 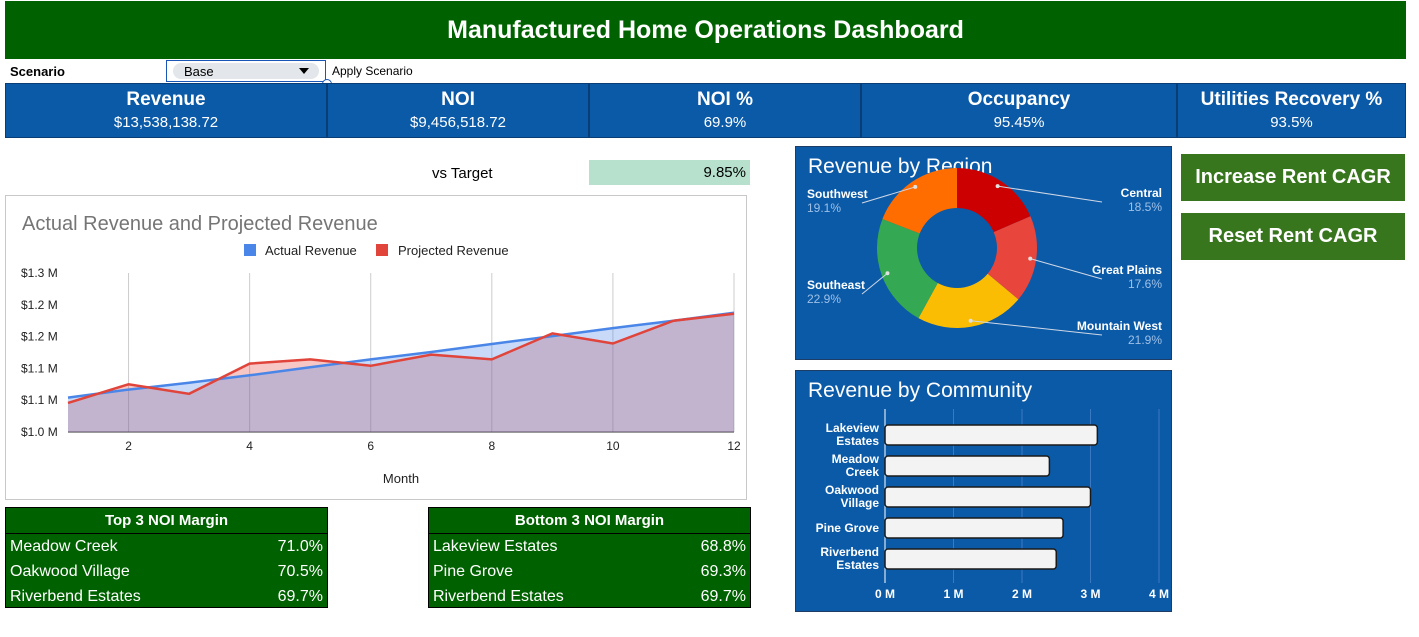 I want to click on region-label: Great Plains, so click(x=1127, y=270).